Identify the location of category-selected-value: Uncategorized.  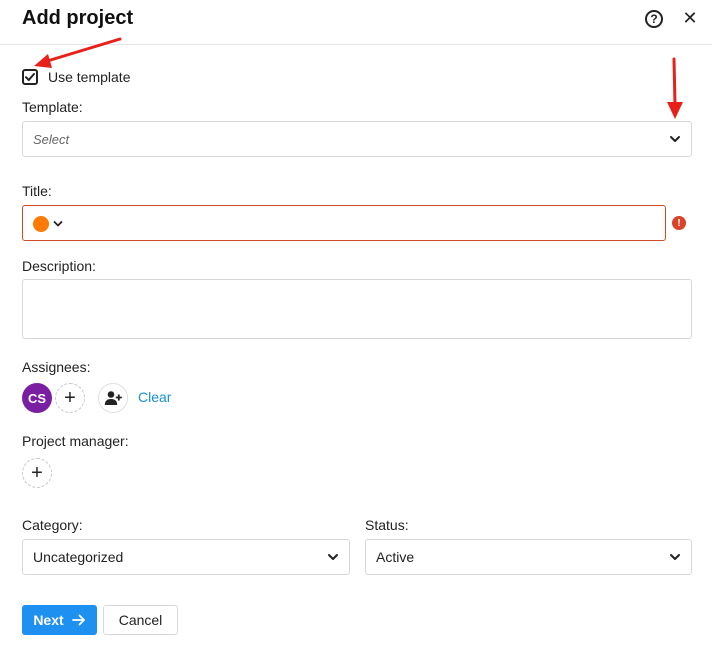
(78, 557).